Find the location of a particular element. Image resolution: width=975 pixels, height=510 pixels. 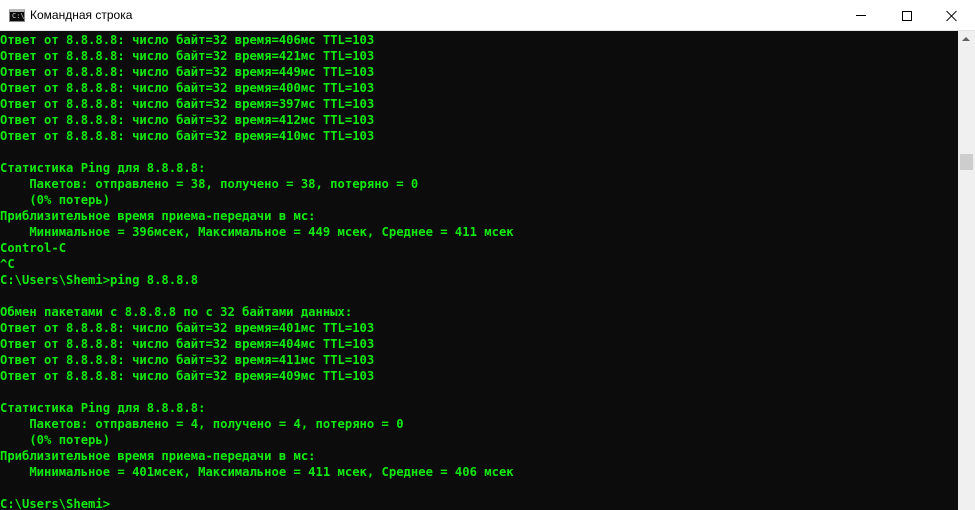

cmd-icon-prompt: C:\ is located at coordinates (18, 16).